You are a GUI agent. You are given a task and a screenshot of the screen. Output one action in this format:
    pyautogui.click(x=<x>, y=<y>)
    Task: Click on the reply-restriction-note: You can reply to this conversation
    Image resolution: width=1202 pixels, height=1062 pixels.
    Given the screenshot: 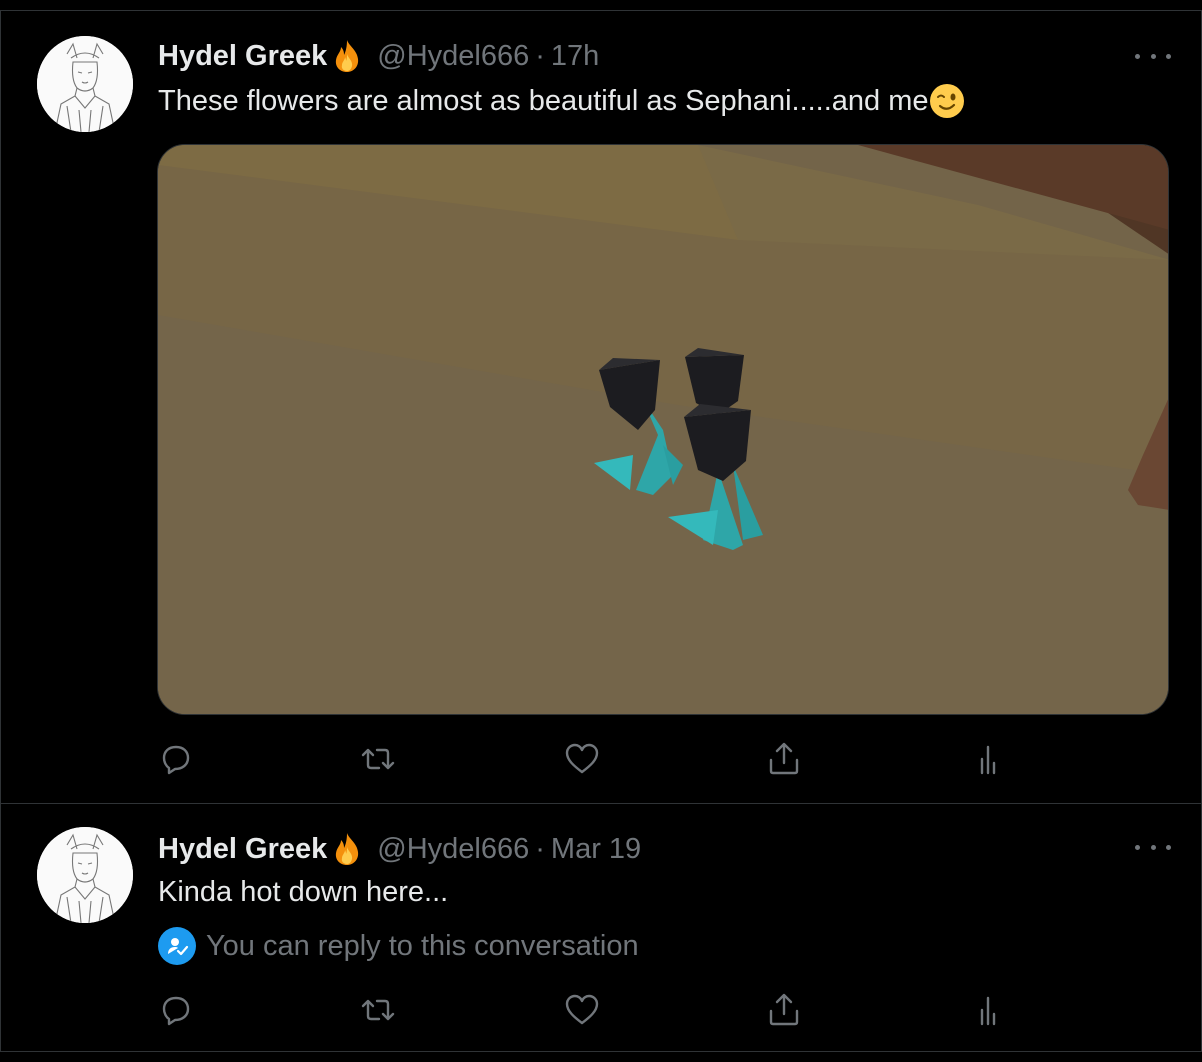 What is the action you would take?
    pyautogui.click(x=398, y=946)
    